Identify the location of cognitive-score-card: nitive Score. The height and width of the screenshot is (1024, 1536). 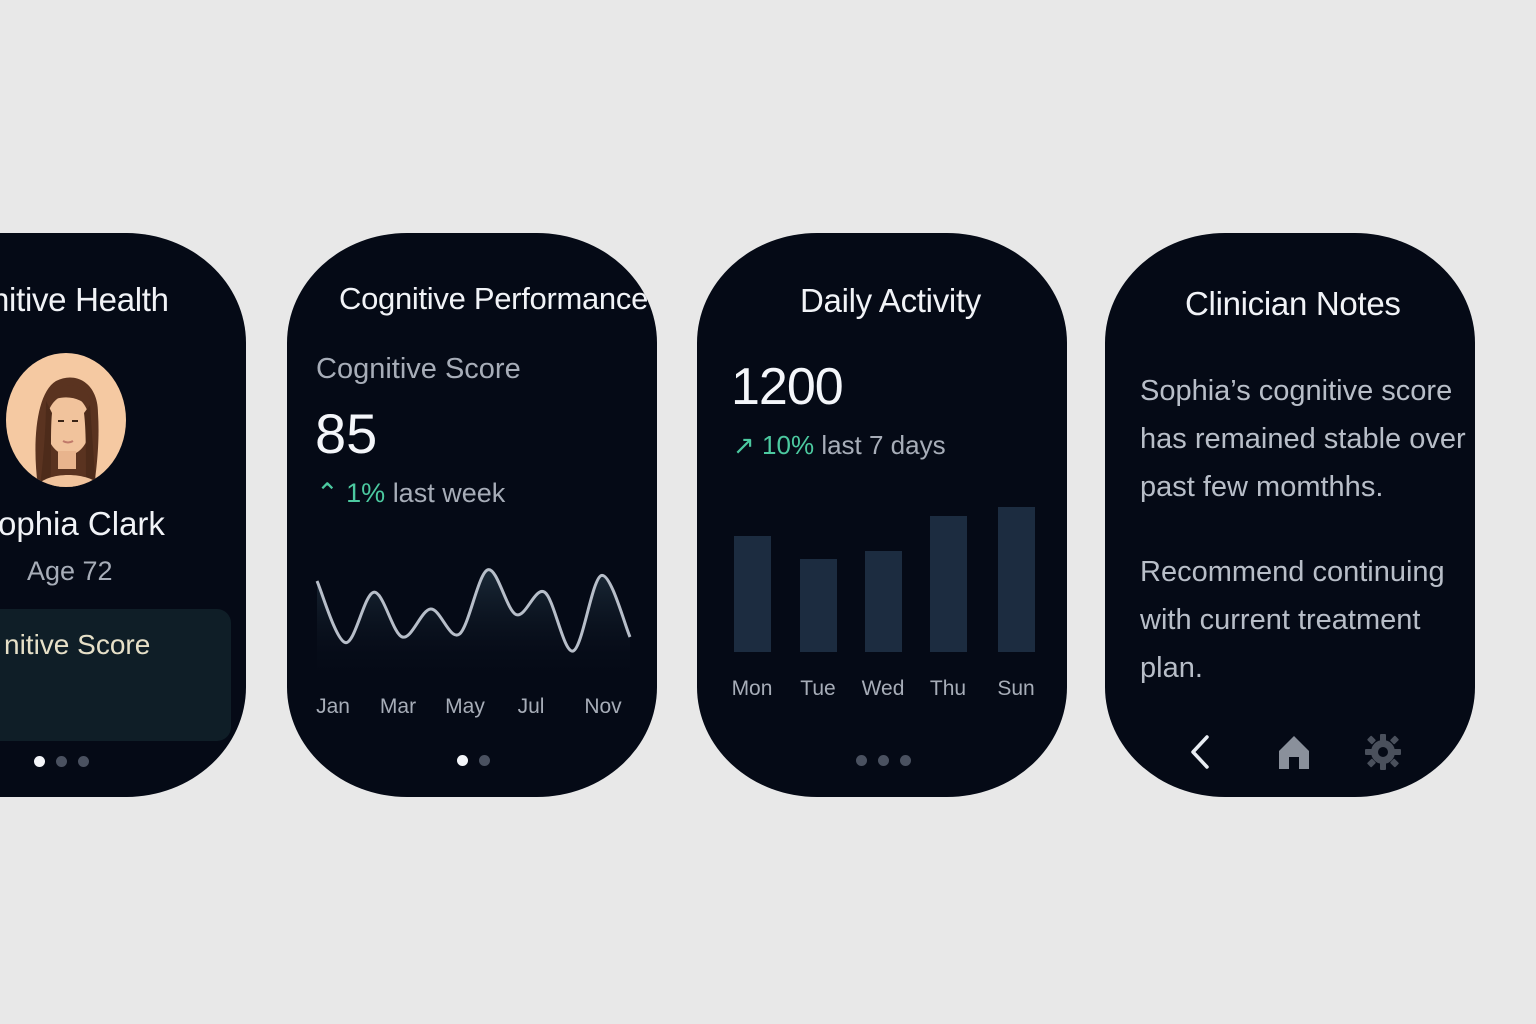
(115, 675).